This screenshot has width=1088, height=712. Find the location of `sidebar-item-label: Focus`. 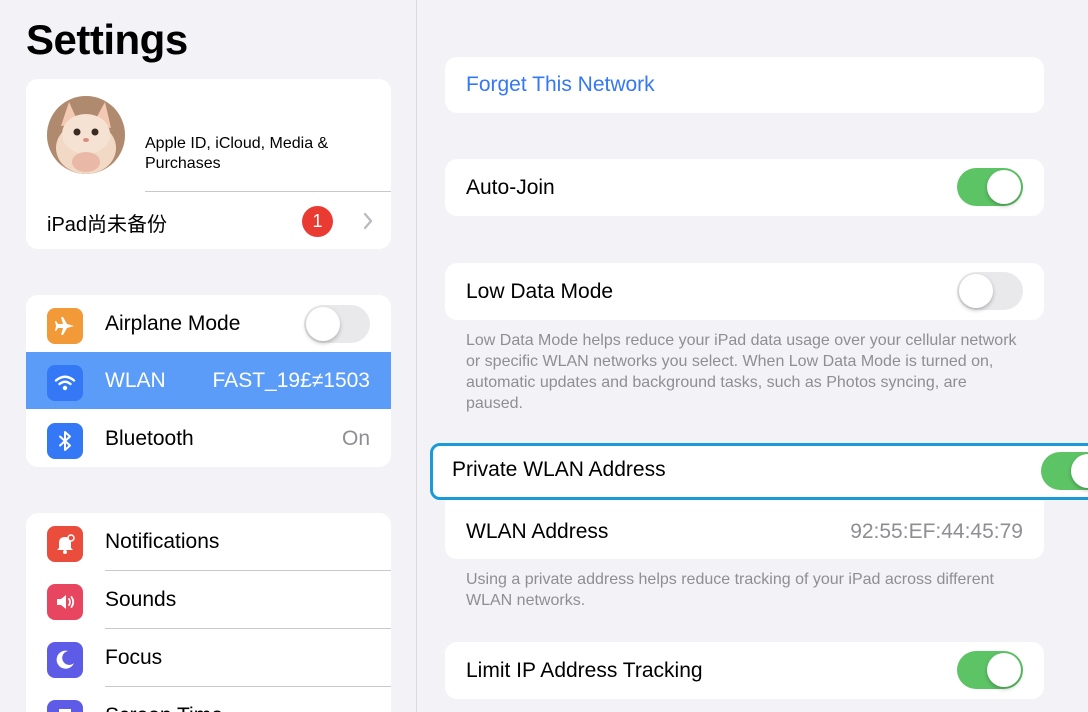

sidebar-item-label: Focus is located at coordinates (134, 657).